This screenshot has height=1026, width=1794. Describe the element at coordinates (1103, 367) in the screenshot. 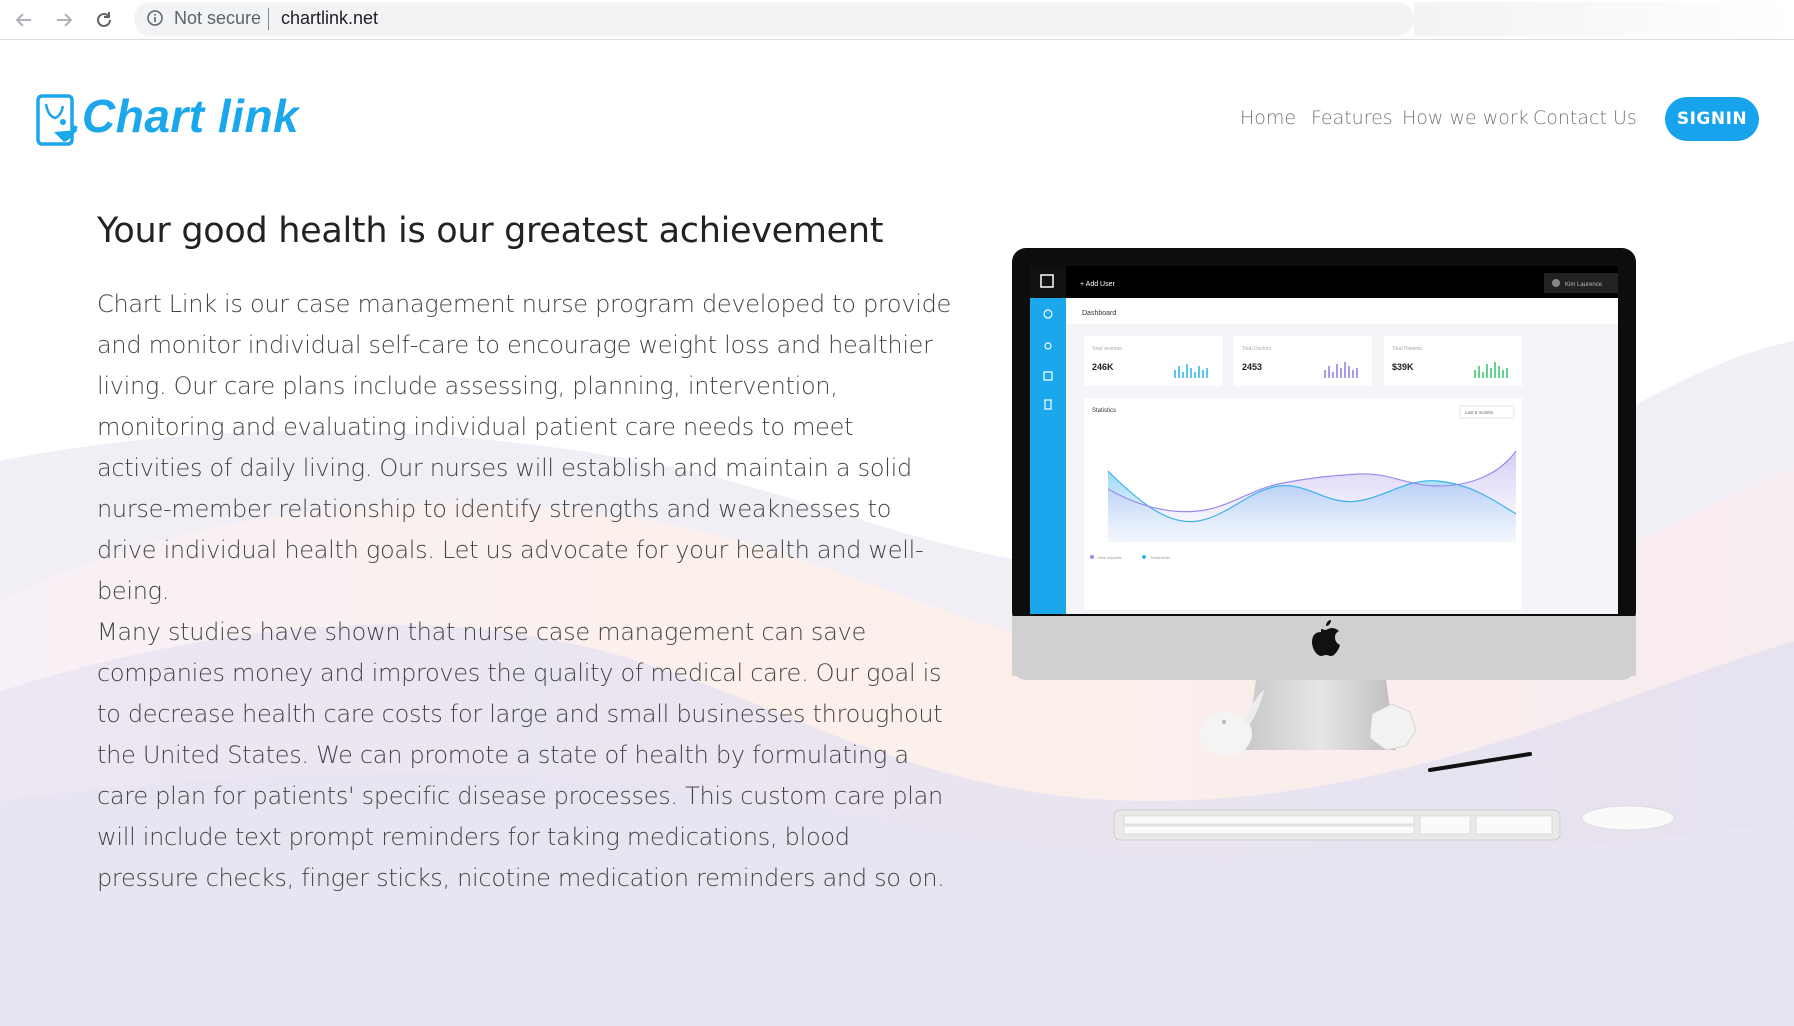

I see `mock-card-value-1: 246K` at that location.